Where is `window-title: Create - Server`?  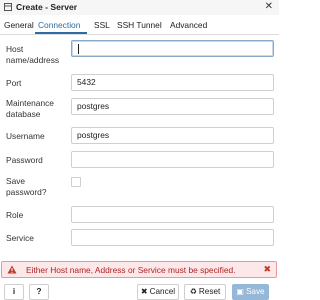
window-title: Create - Server is located at coordinates (47, 7).